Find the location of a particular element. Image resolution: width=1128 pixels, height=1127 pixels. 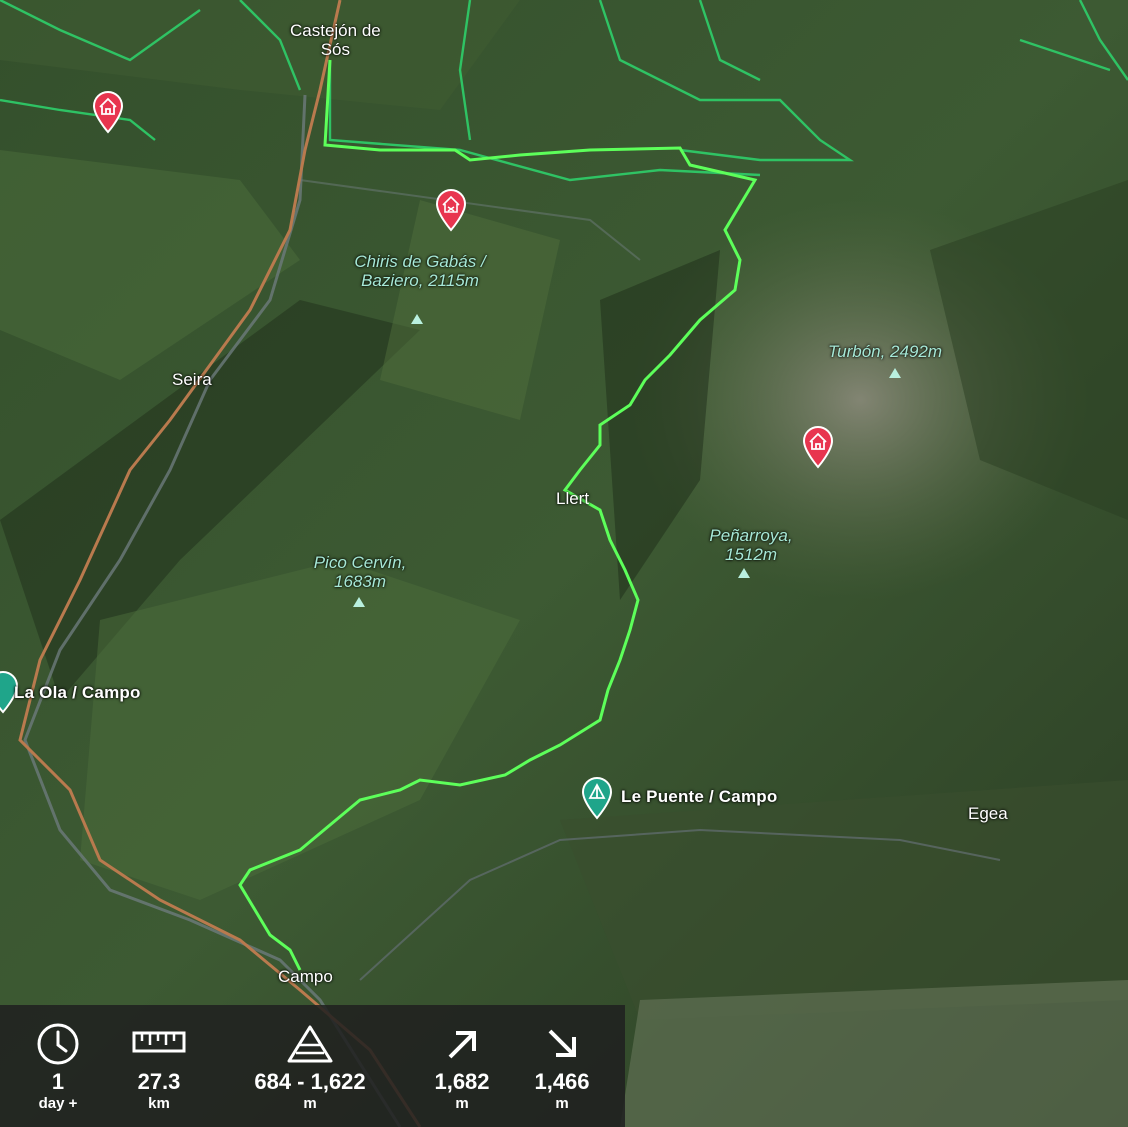

elevation-range-unit: m is located at coordinates (310, 1103).